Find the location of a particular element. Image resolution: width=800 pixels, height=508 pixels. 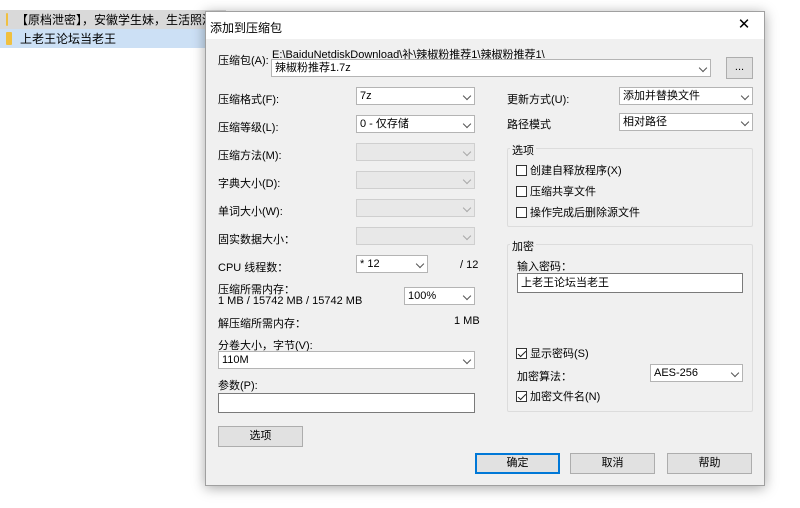

delete-after-label: 操作完成后删除源文件 is located at coordinates (585, 213).